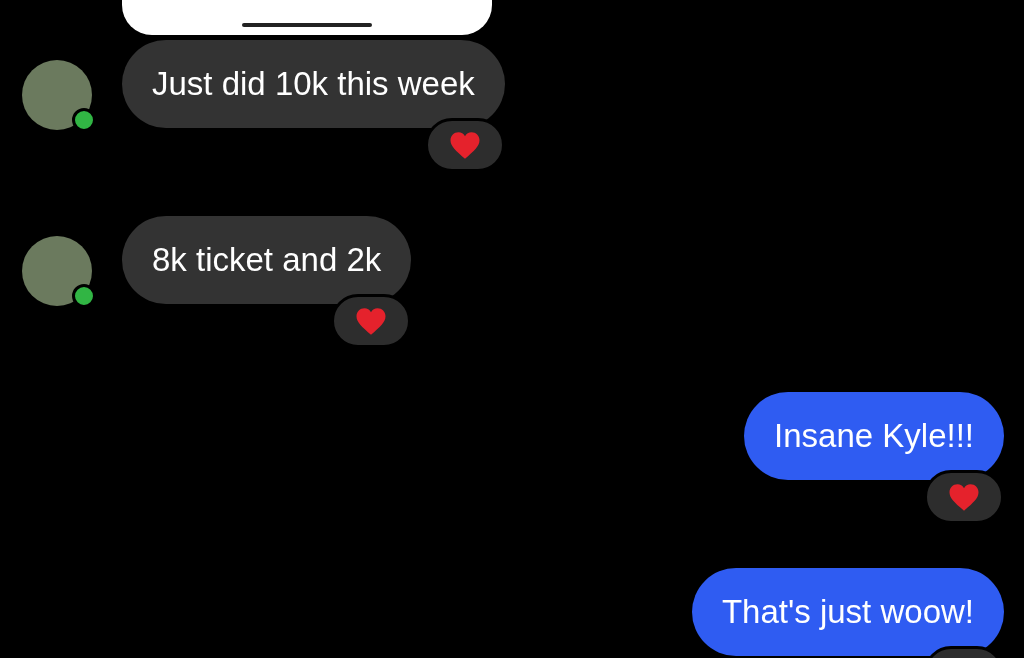  What do you see at coordinates (307, 17) in the screenshot?
I see `attachment-card` at bounding box center [307, 17].